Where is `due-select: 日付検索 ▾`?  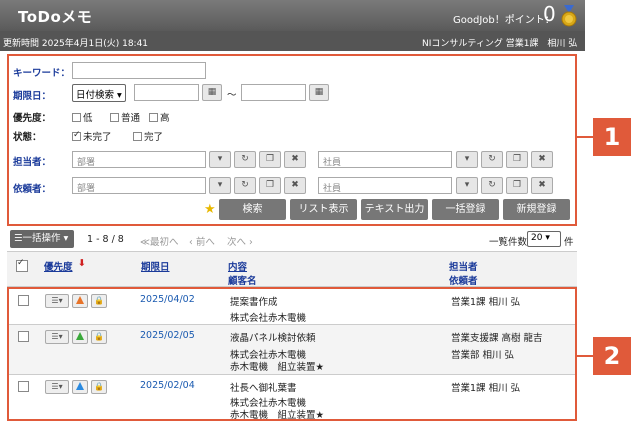
due-select: 日付検索 ▾ is located at coordinates (99, 93).